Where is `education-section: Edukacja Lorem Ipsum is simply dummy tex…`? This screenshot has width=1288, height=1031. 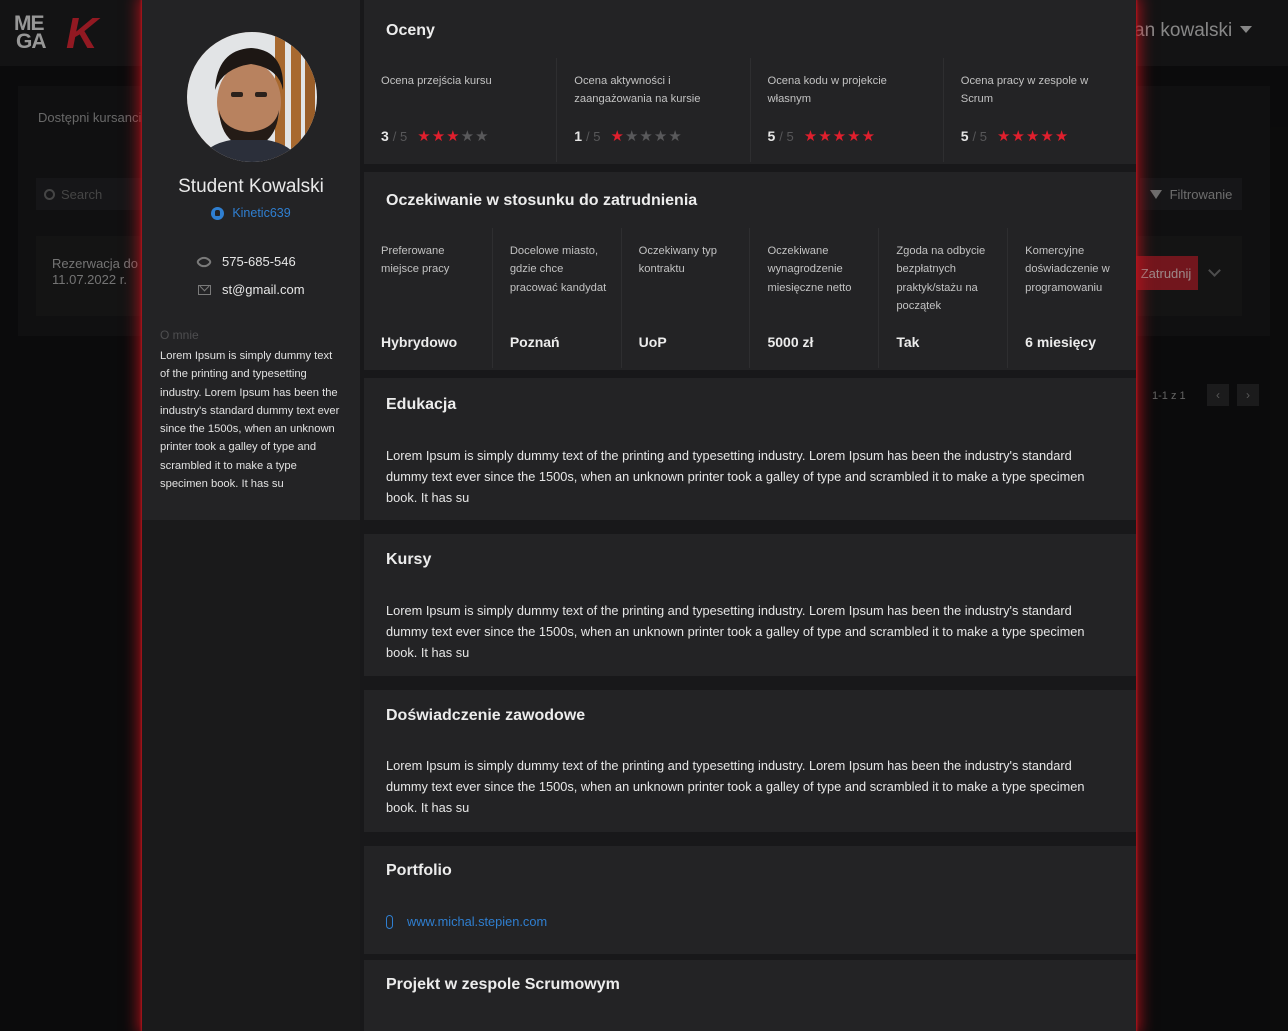 education-section: Edukacja Lorem Ipsum is simply dummy tex… is located at coordinates (750, 449).